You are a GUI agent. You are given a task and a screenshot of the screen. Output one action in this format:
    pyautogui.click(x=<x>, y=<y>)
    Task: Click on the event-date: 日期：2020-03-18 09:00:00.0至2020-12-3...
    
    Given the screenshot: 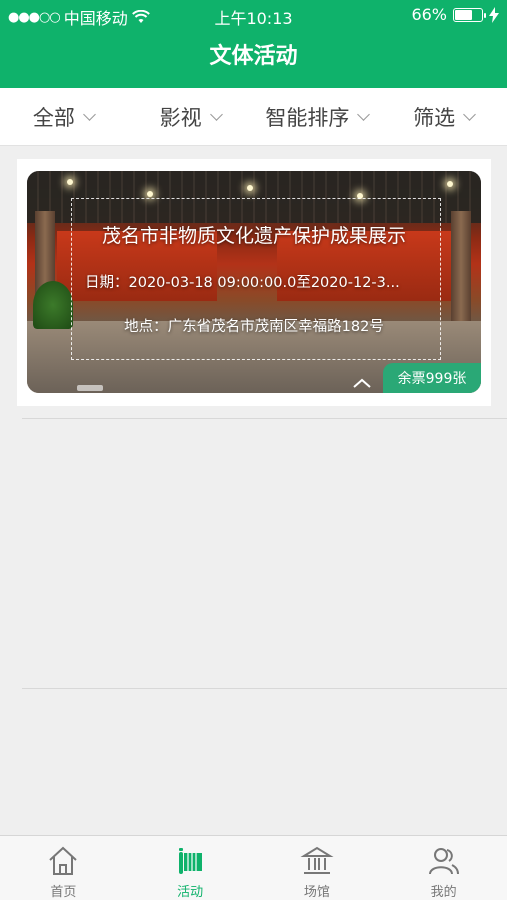 What is the action you would take?
    pyautogui.click(x=242, y=283)
    